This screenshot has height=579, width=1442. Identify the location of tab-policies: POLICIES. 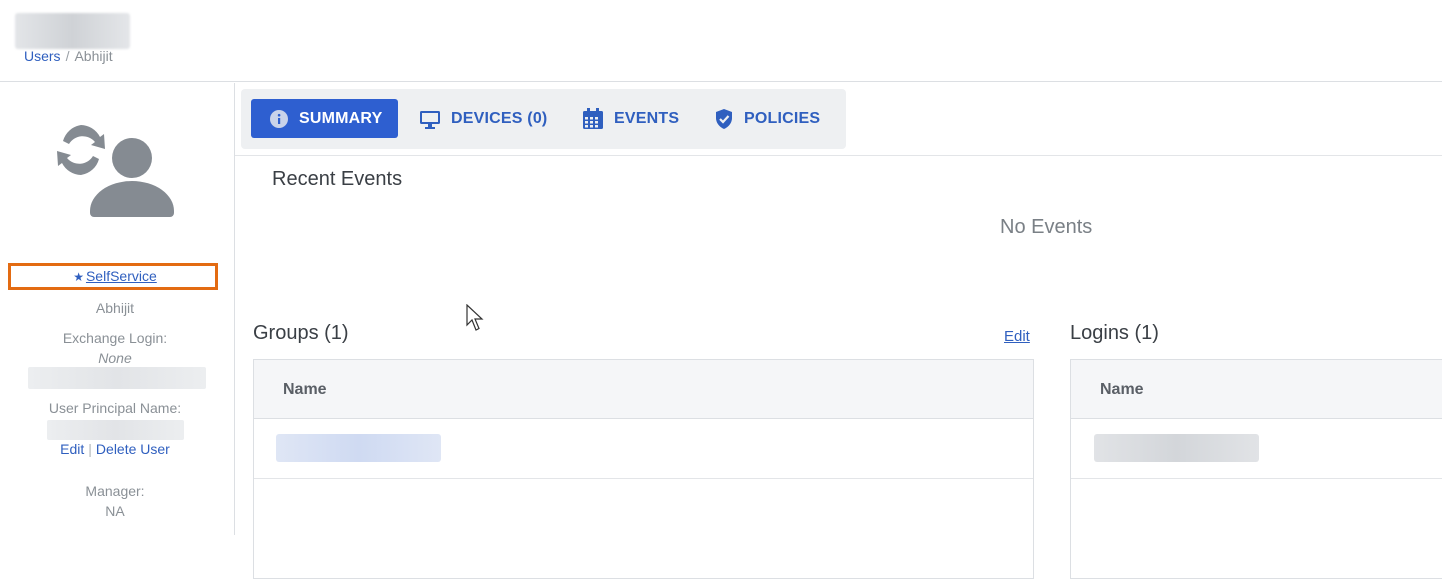
(767, 118).